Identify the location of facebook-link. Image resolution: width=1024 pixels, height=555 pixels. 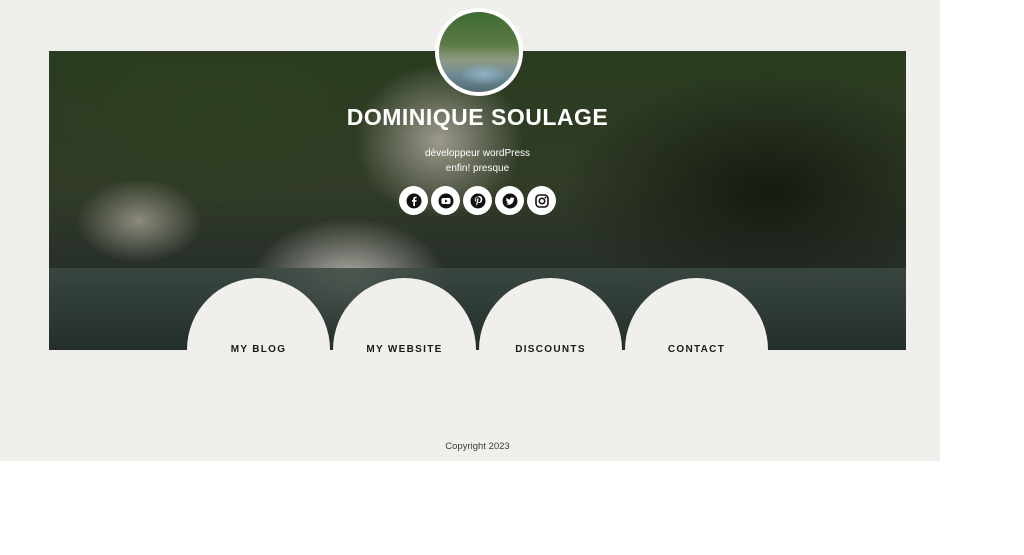
(413, 200).